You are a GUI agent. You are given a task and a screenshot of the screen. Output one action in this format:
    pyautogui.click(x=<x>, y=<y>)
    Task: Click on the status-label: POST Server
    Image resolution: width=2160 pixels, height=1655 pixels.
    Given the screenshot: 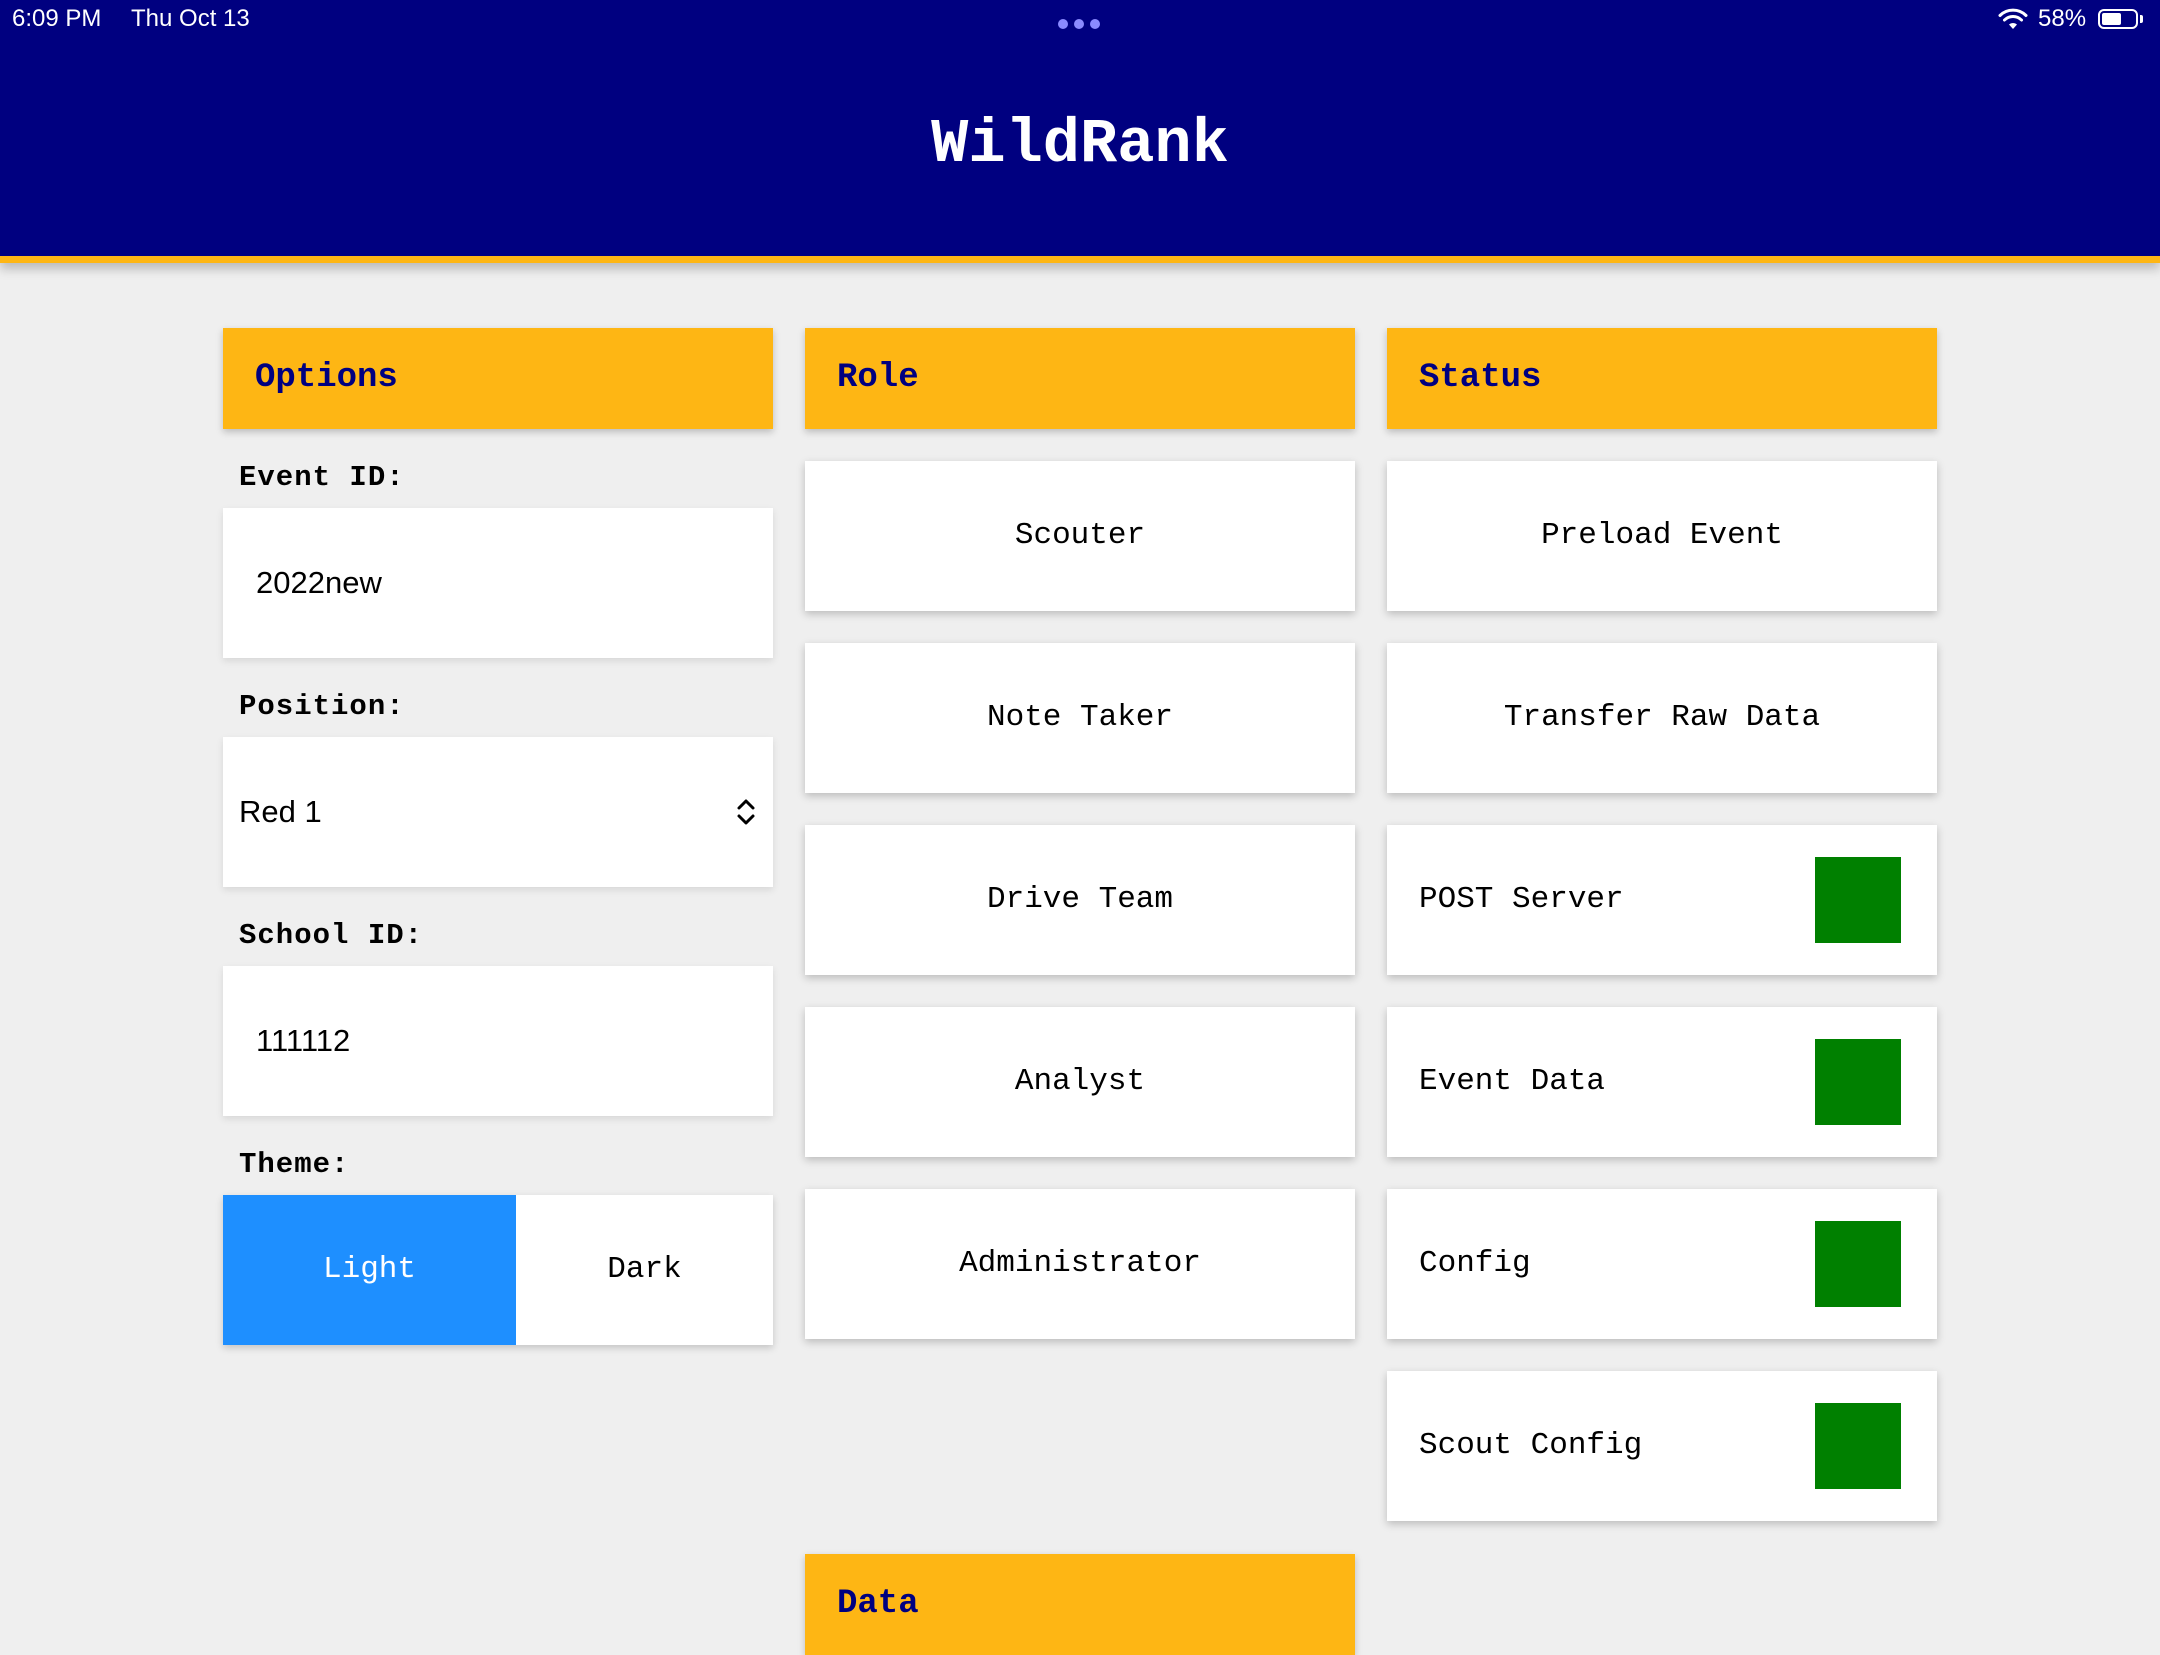 What is the action you would take?
    pyautogui.click(x=1521, y=899)
    